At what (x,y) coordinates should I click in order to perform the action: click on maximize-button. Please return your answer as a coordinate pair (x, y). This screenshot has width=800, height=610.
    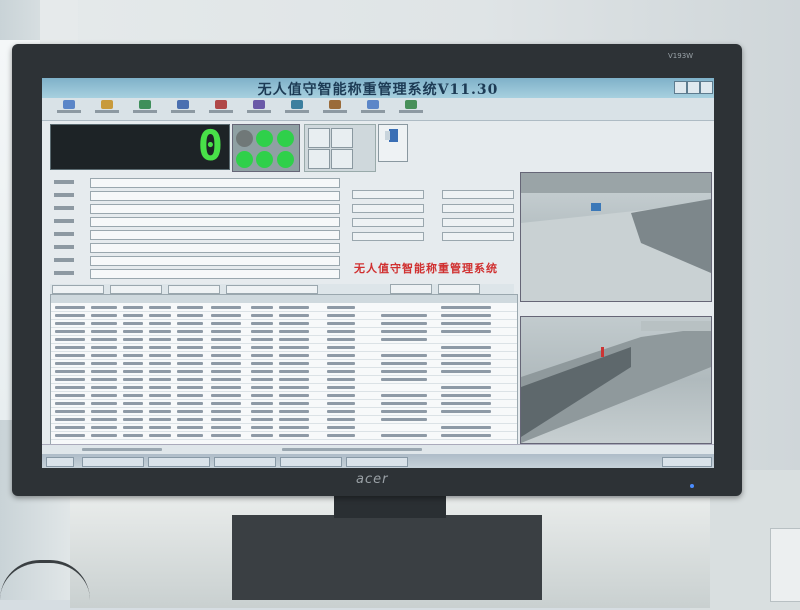
    Looking at the image, I should click on (693, 87).